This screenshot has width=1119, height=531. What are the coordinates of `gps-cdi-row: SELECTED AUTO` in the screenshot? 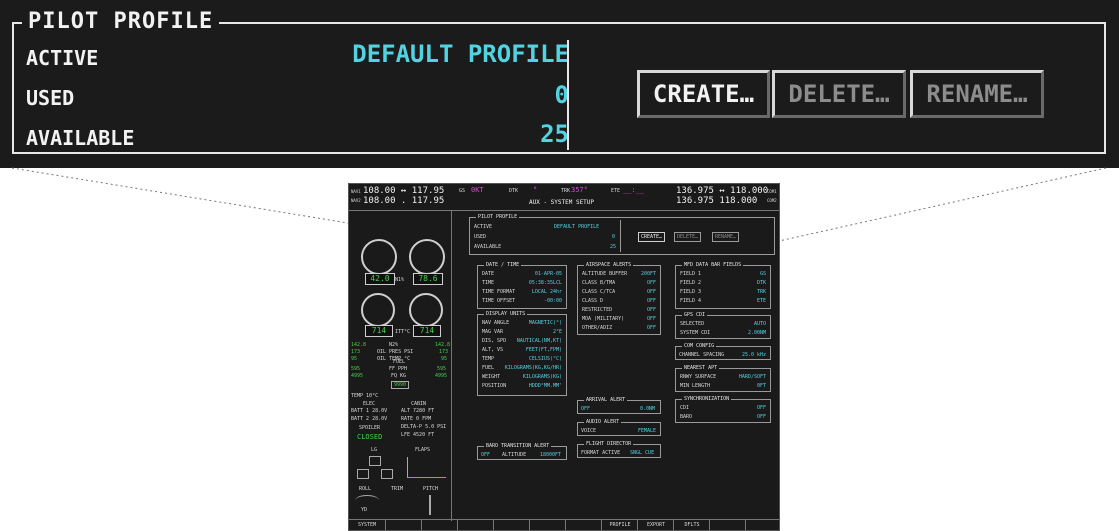 It's located at (723, 325).